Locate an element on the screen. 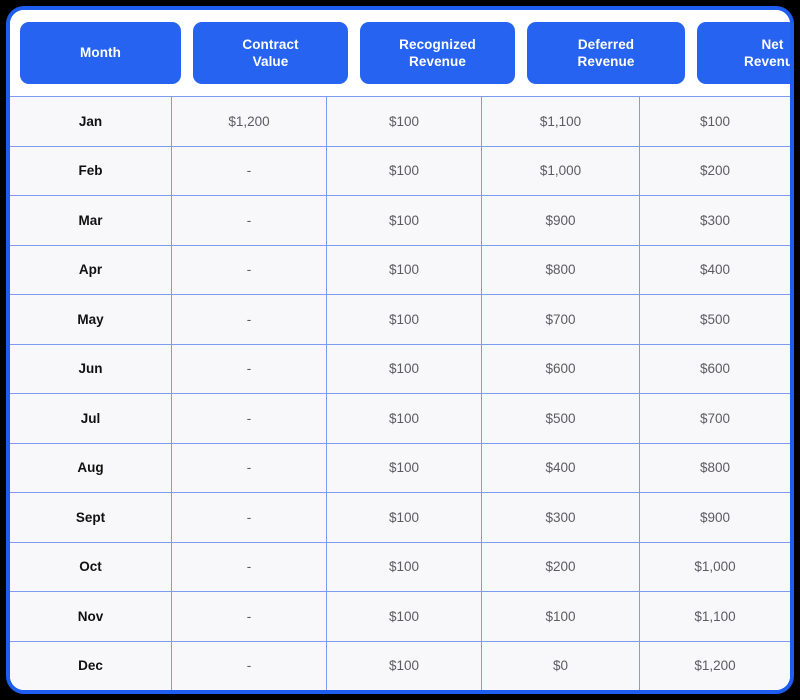 Image resolution: width=800 pixels, height=700 pixels. table-row: Dec - $100 $0 $1,200 is located at coordinates (400, 665).